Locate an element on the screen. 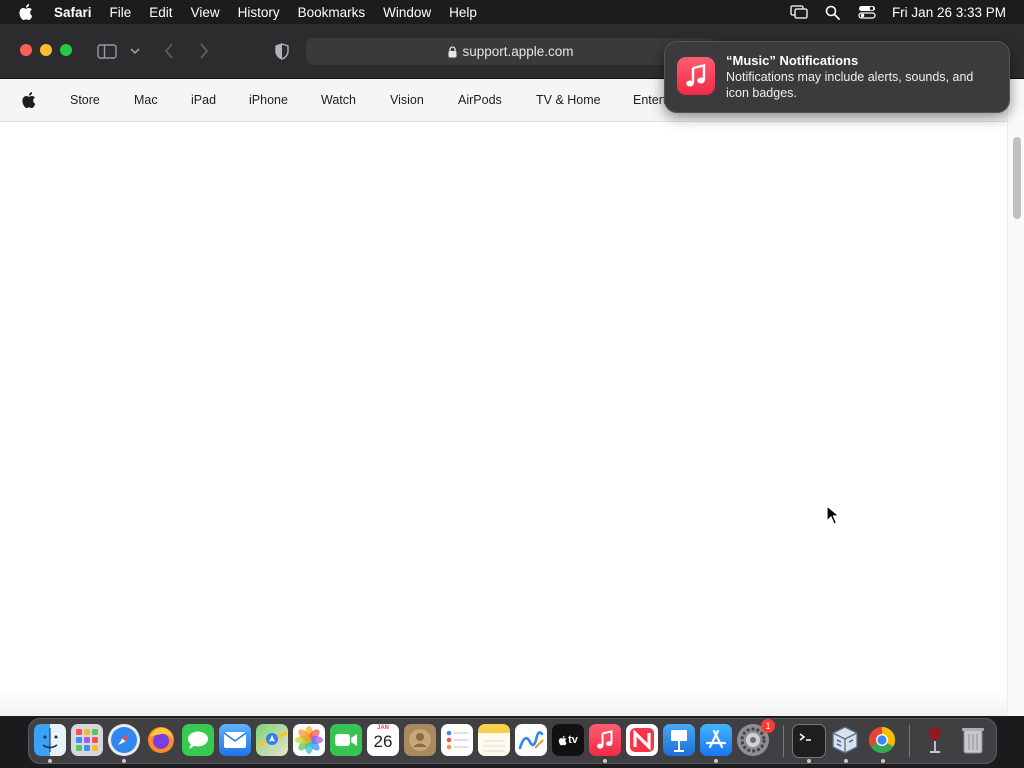  back-icon is located at coordinates (169, 51).